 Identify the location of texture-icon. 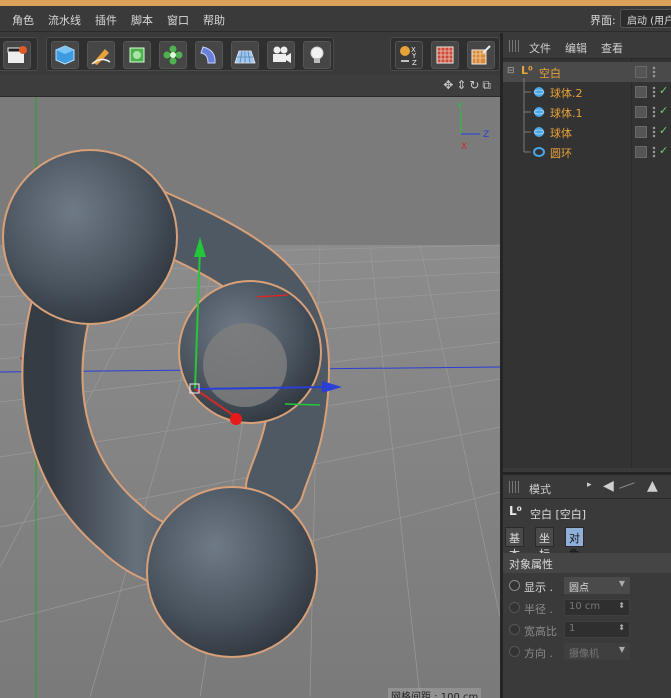
(445, 55).